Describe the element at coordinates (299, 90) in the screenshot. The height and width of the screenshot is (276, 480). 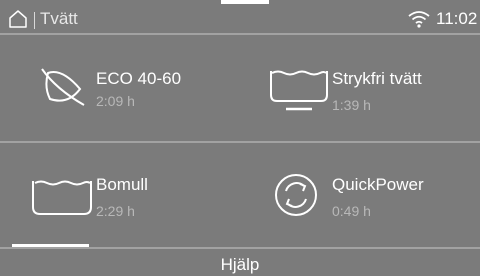
I see `tub-with-iron-icon` at that location.